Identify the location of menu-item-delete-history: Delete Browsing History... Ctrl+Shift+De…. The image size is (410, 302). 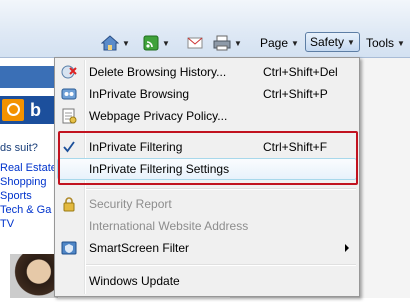
(207, 72).